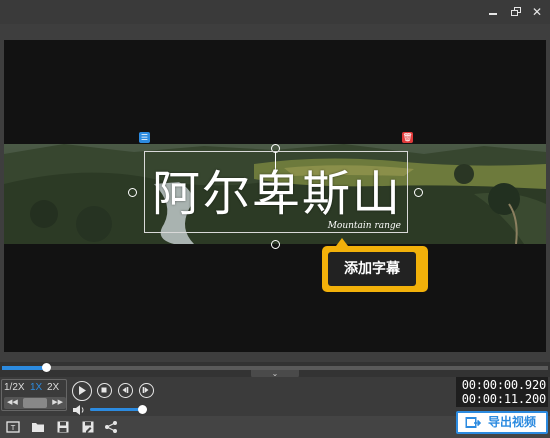 The height and width of the screenshot is (438, 550). Describe the element at coordinates (407, 137) in the screenshot. I see `trash-icon: 🗑` at that location.